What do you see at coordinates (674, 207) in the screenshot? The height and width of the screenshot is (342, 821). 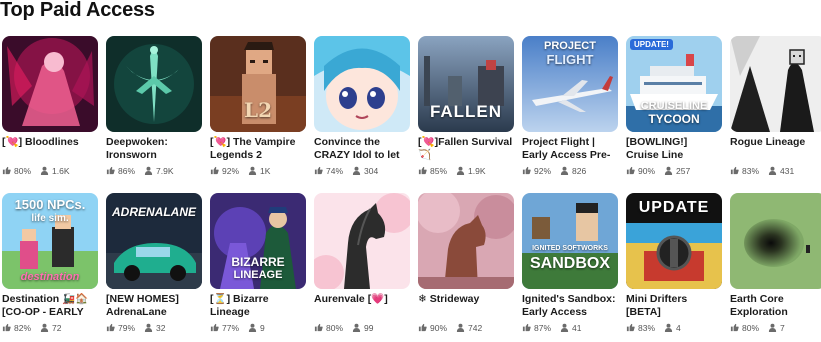 I see `thumbnail-caption: UPDATE` at bounding box center [674, 207].